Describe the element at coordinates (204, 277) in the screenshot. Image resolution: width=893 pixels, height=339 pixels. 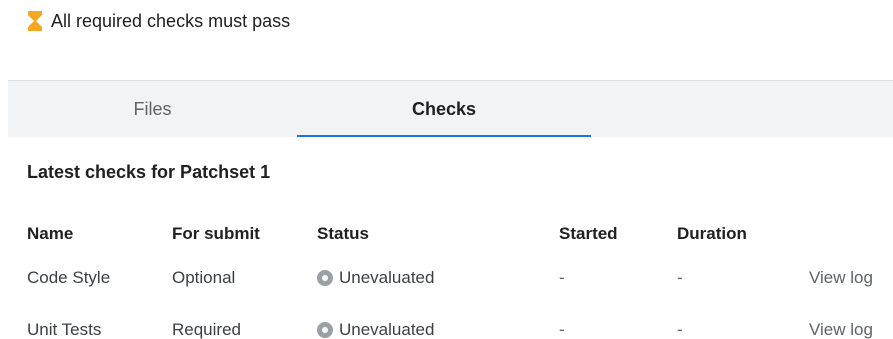
I see `check-for-submit: Optional` at that location.